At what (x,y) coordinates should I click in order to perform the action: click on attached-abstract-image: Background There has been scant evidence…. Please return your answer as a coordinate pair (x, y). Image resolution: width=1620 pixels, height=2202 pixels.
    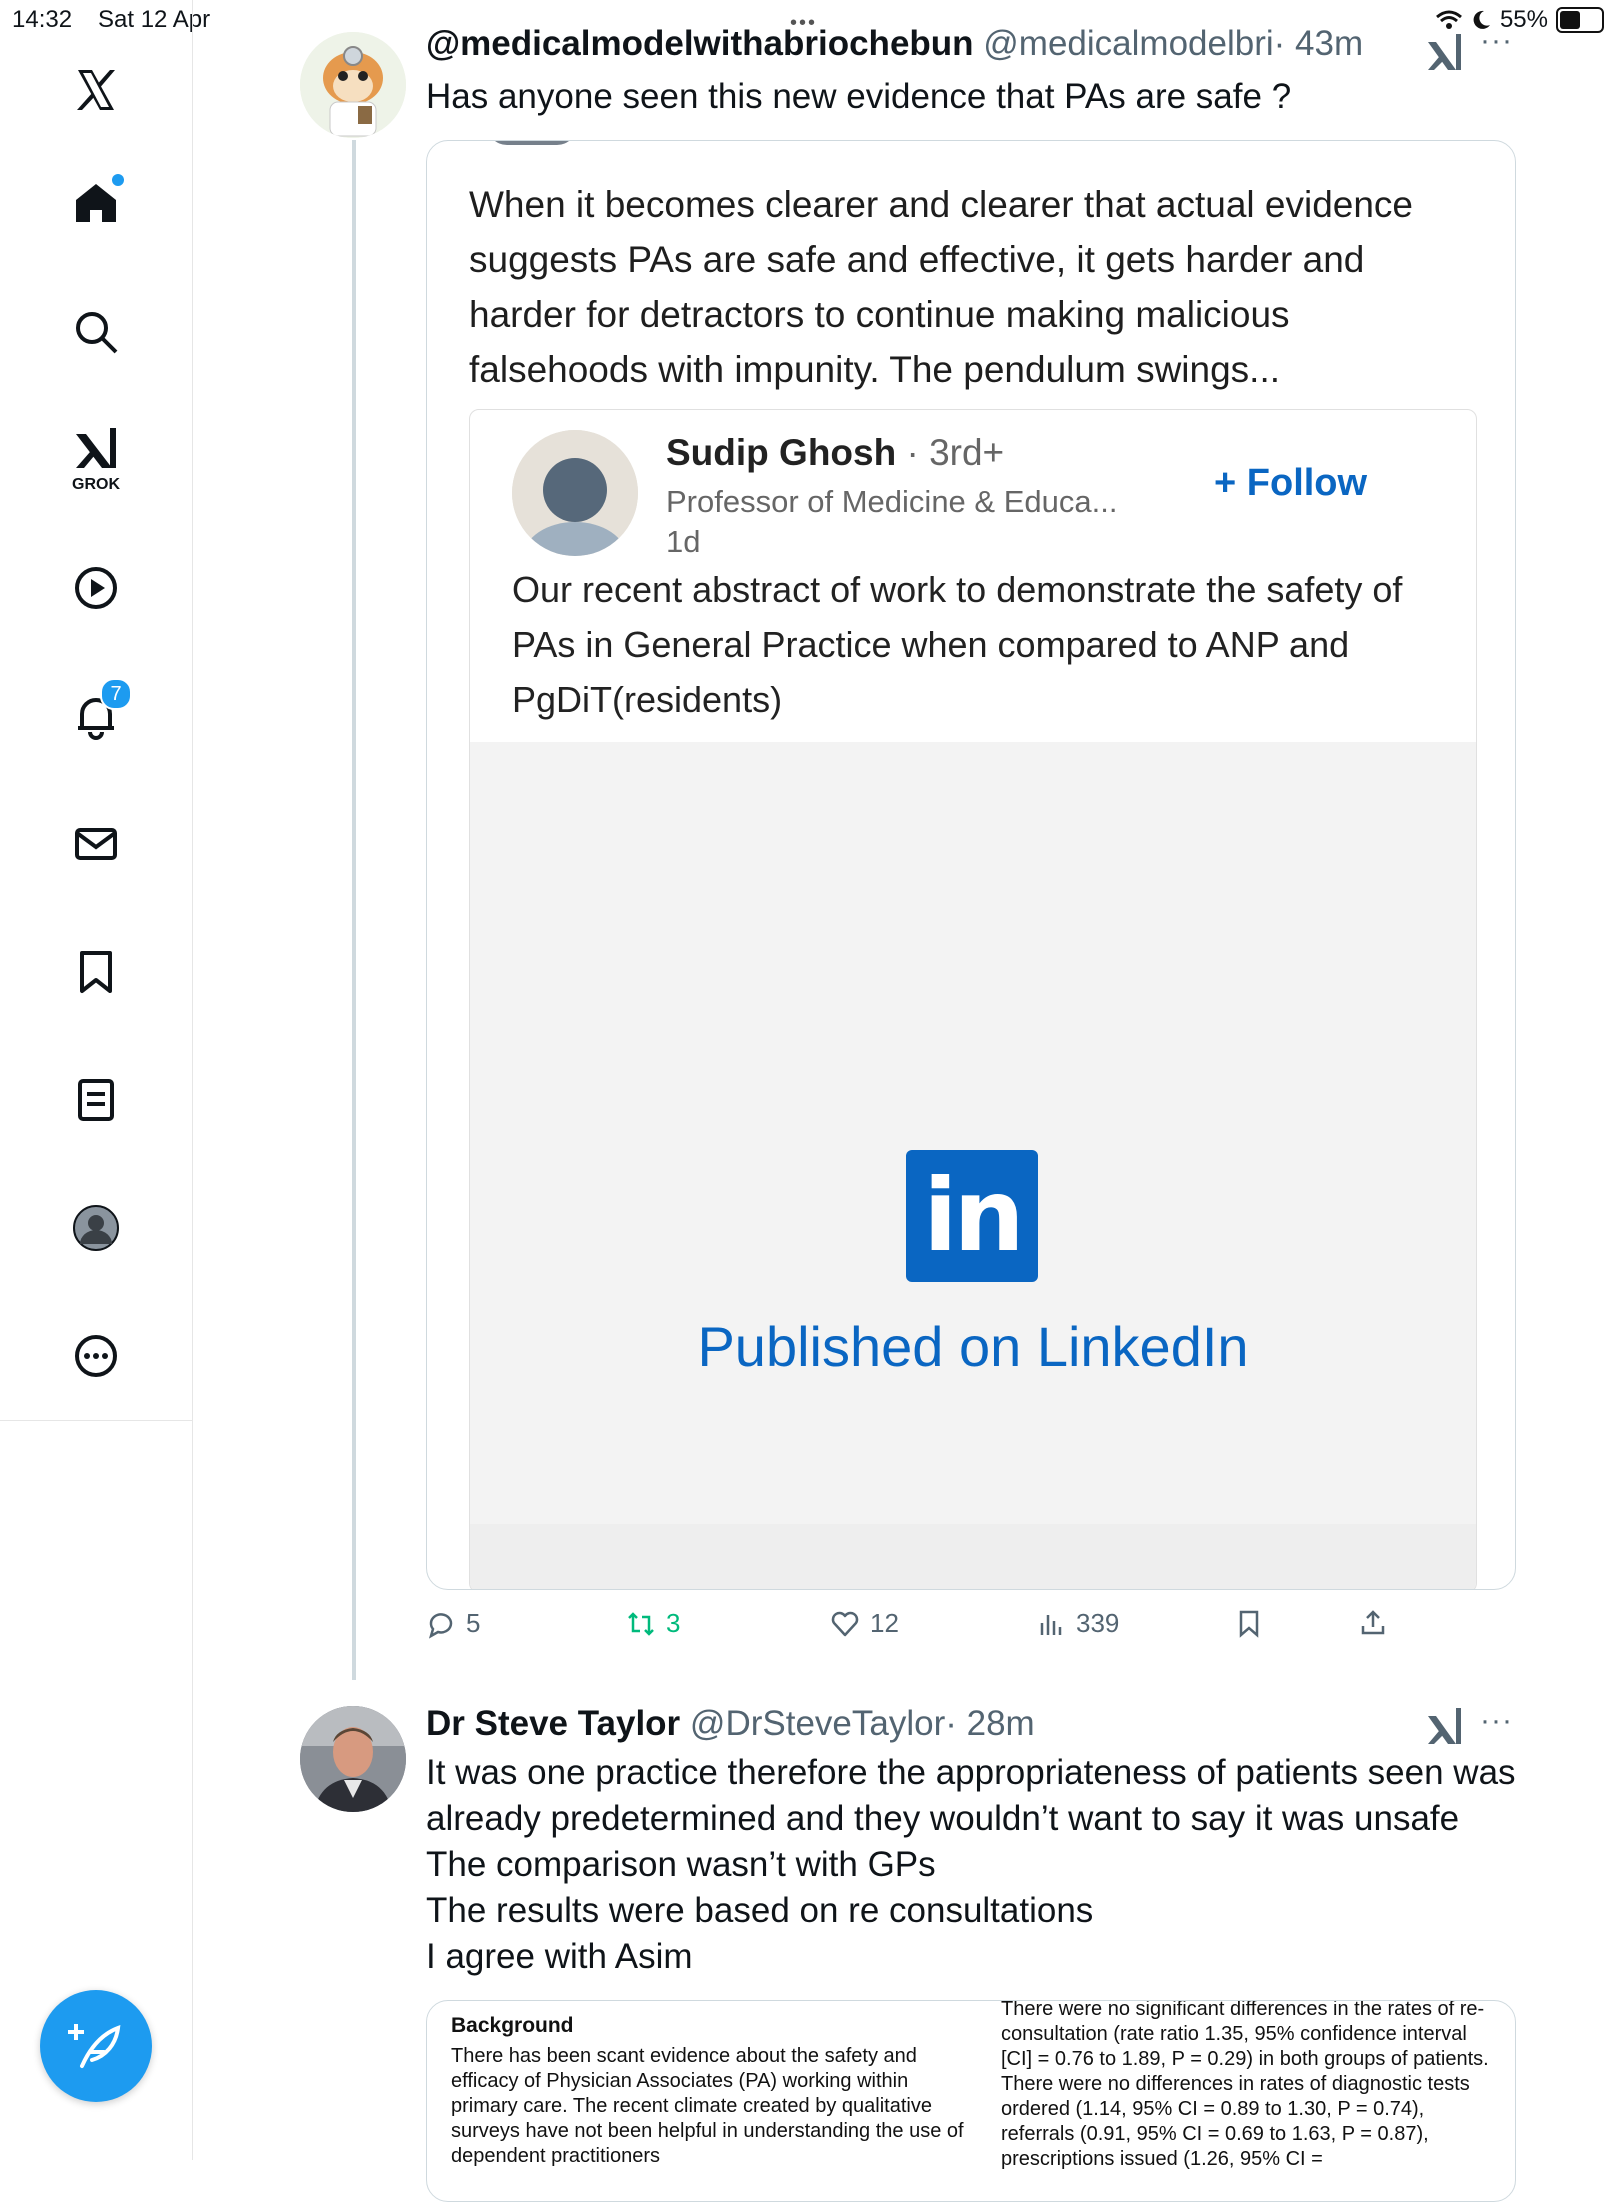
    Looking at the image, I should click on (971, 2101).